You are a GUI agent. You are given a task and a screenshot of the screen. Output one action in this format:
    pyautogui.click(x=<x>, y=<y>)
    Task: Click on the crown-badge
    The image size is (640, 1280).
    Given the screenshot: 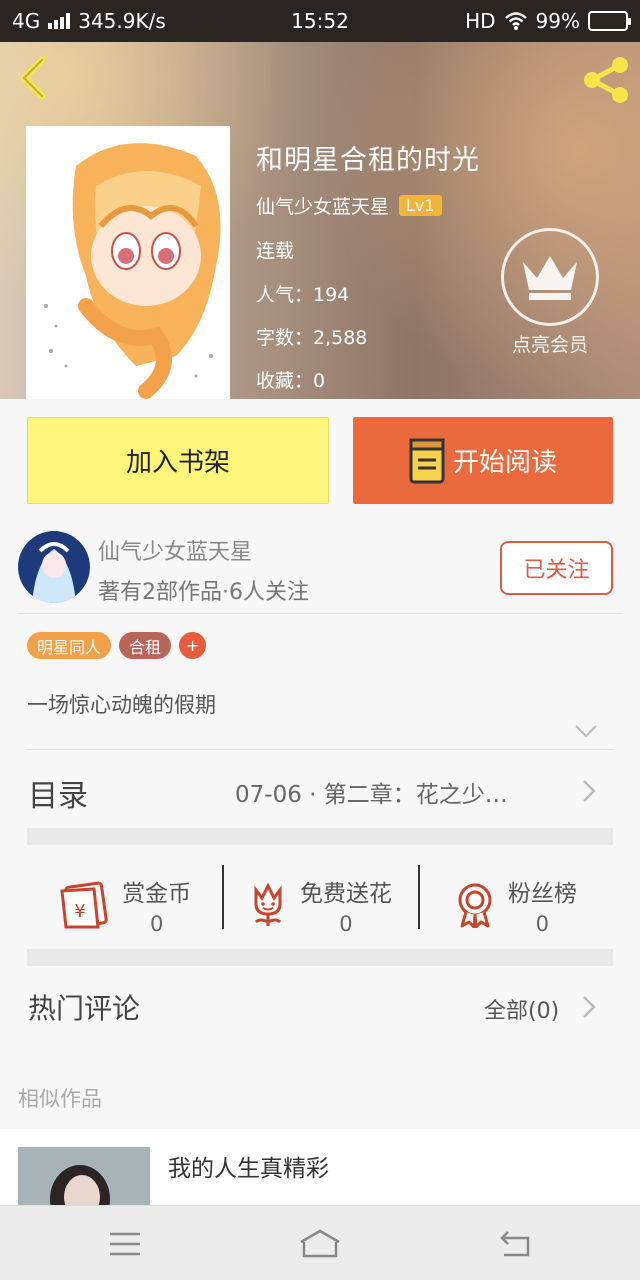 What is the action you would take?
    pyautogui.click(x=550, y=277)
    